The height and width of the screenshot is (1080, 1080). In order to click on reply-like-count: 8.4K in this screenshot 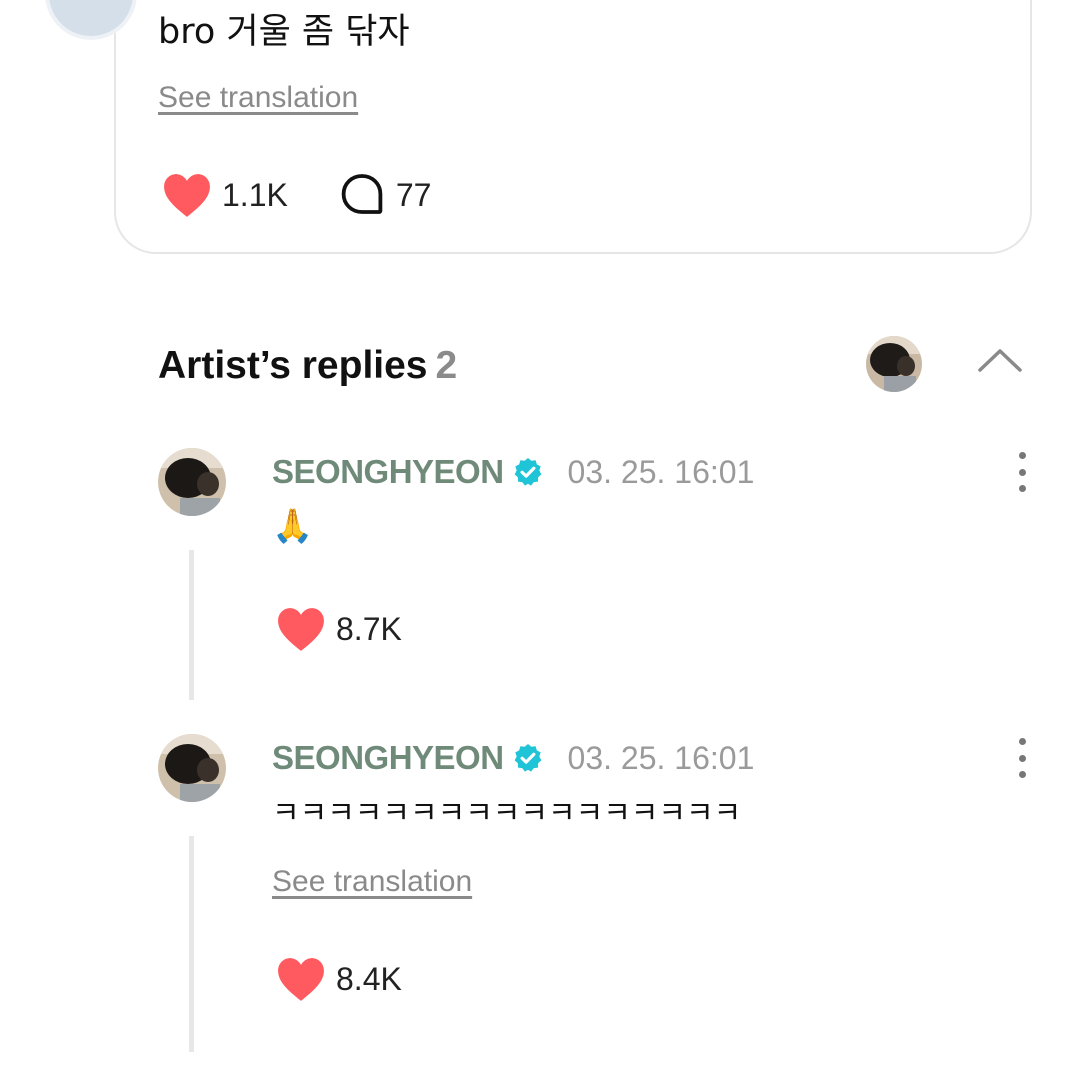, I will do `click(369, 978)`.